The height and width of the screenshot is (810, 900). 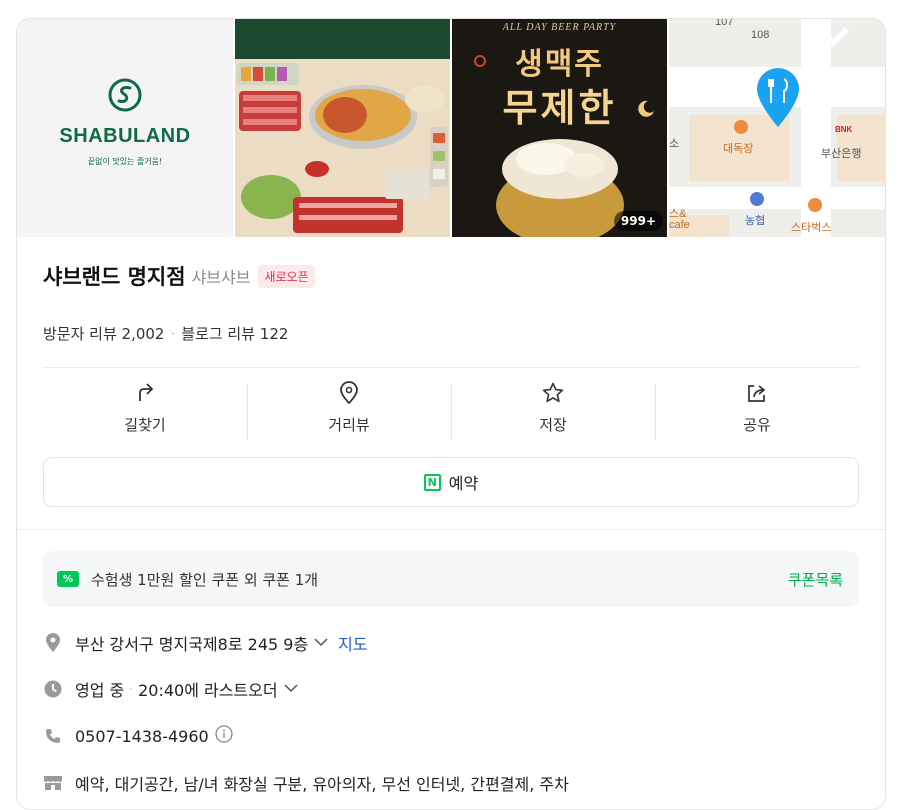 What do you see at coordinates (349, 393) in the screenshot?
I see `street-view-icon` at bounding box center [349, 393].